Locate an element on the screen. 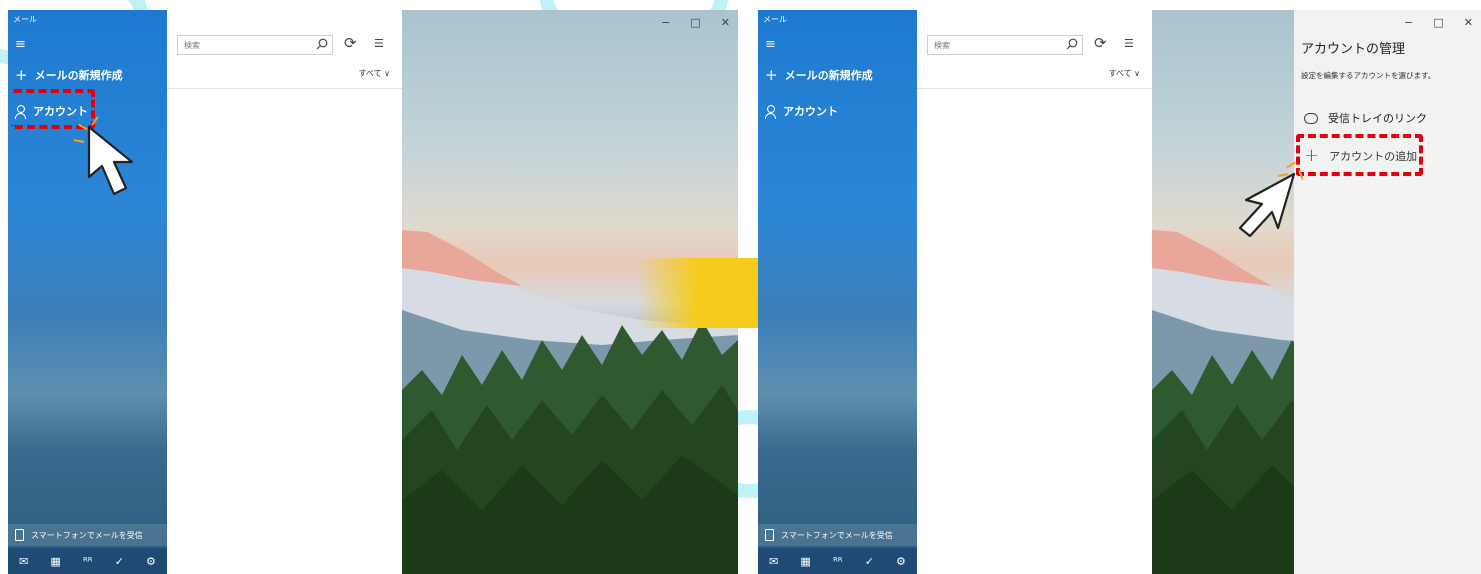  link-icon is located at coordinates (1311, 118).